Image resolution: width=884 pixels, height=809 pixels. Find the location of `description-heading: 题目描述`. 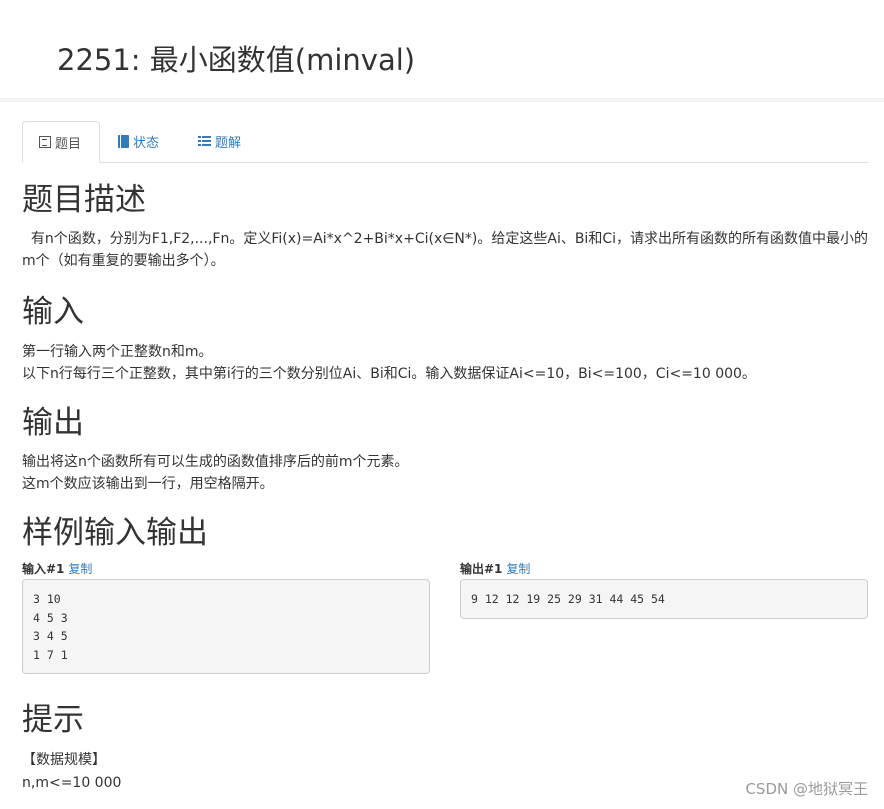

description-heading: 题目描述 is located at coordinates (84, 200).